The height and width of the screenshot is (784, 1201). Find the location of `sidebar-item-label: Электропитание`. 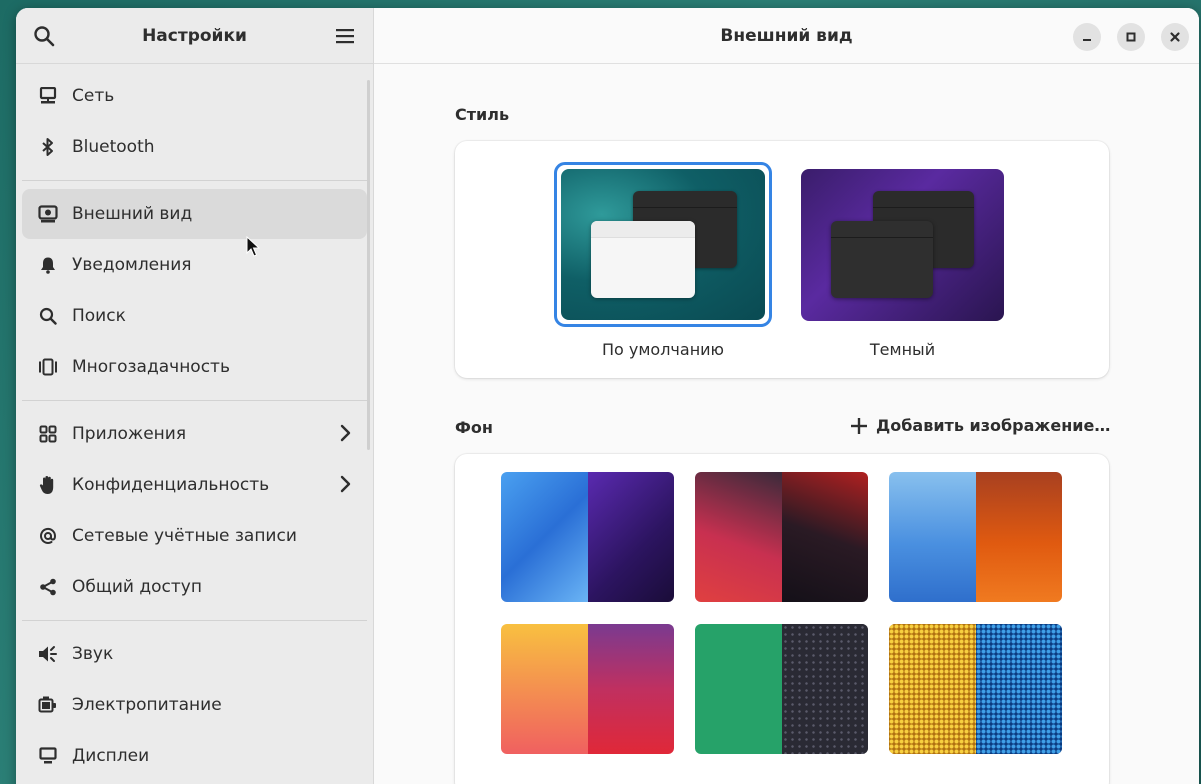

sidebar-item-label: Электропитание is located at coordinates (147, 705).